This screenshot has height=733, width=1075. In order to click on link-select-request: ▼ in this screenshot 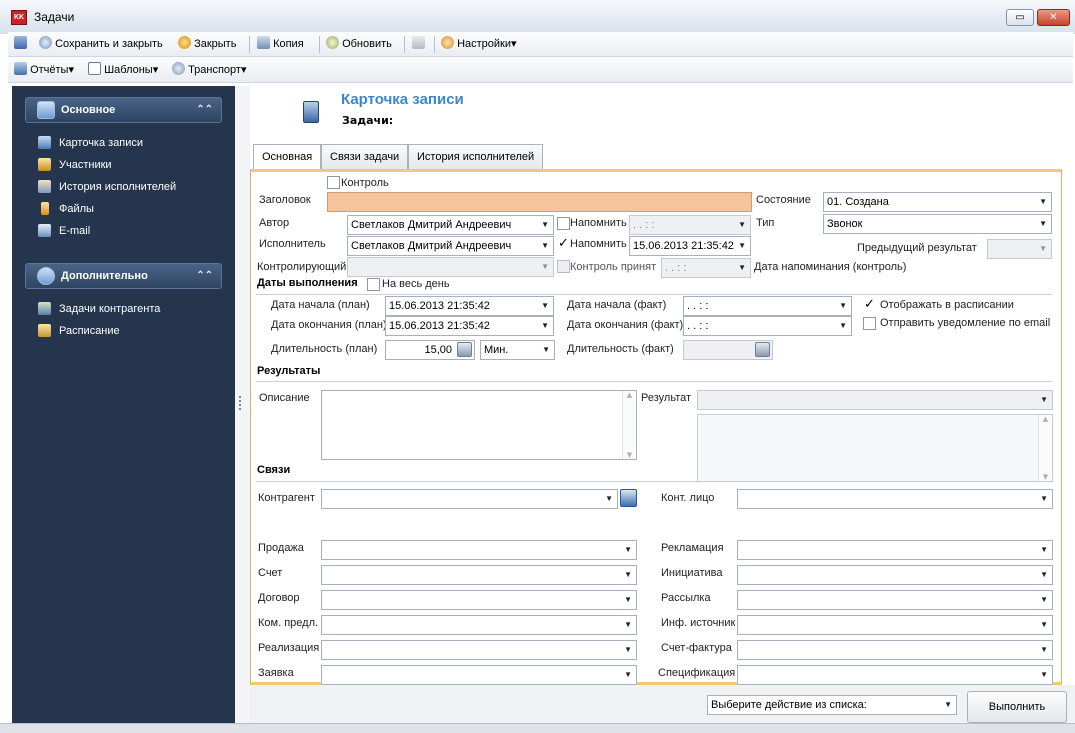, I will do `click(479, 675)`.